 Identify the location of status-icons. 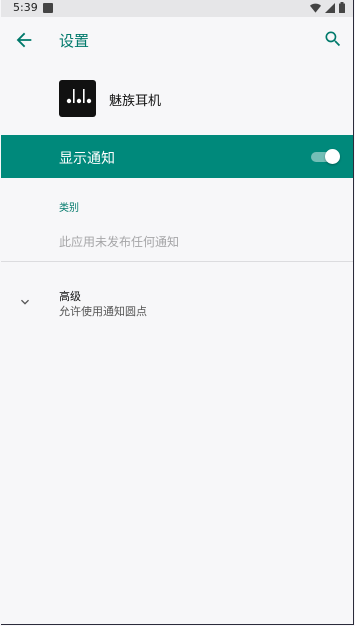
(327, 7).